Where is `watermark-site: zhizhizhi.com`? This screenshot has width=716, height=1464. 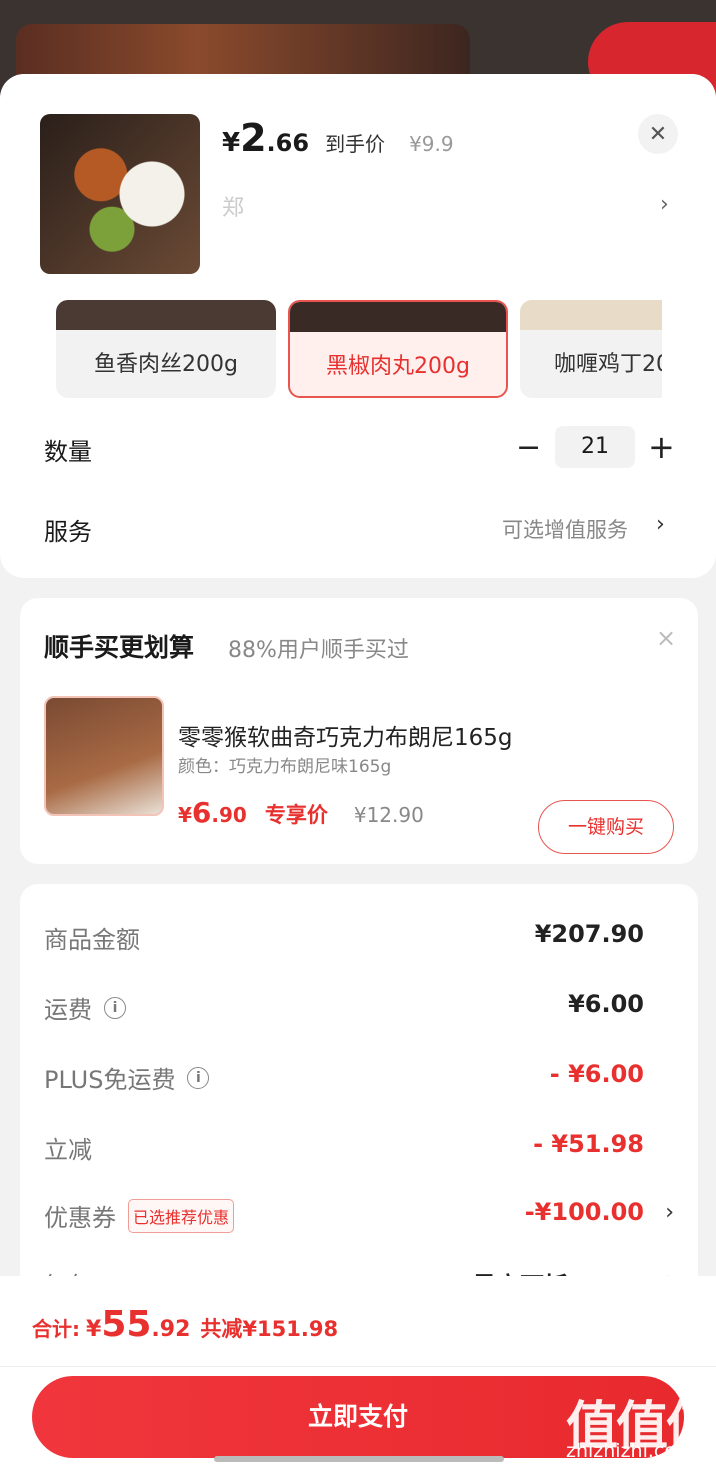 watermark-site: zhizhizhi.com is located at coordinates (630, 1451).